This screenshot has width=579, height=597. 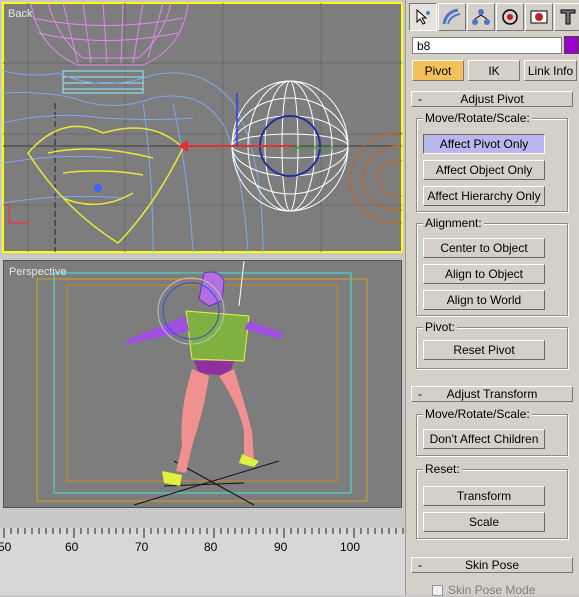 I want to click on link-info-subtab: Link Info, so click(x=550, y=70).